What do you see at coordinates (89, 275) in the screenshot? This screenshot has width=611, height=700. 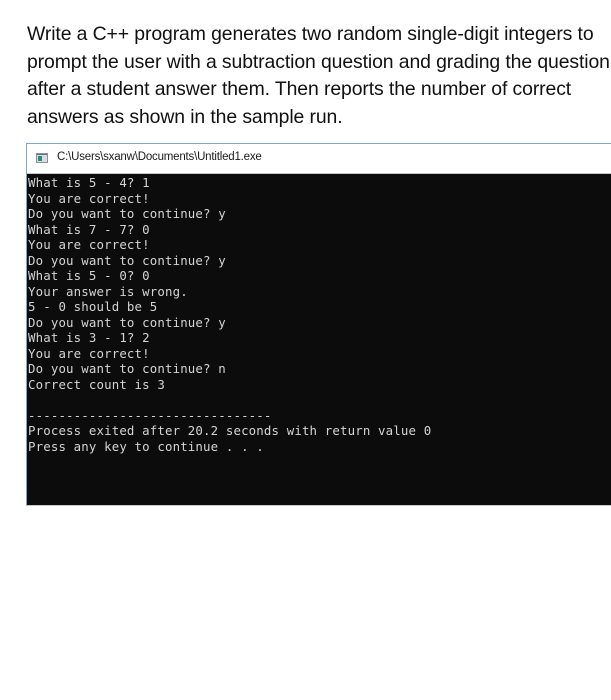 I see `console-line: What is 5 - 0? 0` at bounding box center [89, 275].